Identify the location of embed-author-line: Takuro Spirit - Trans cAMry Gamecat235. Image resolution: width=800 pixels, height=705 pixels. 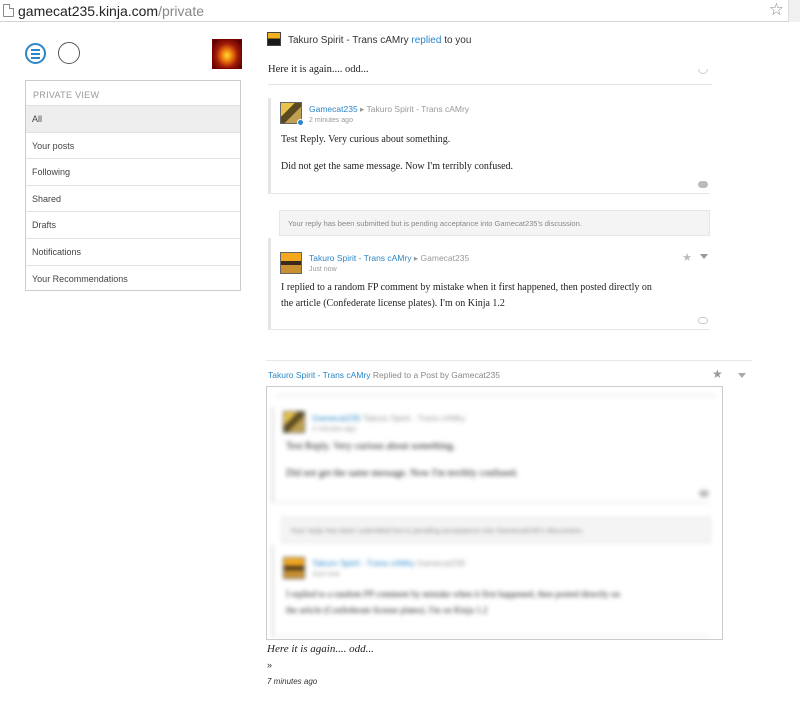
(389, 563).